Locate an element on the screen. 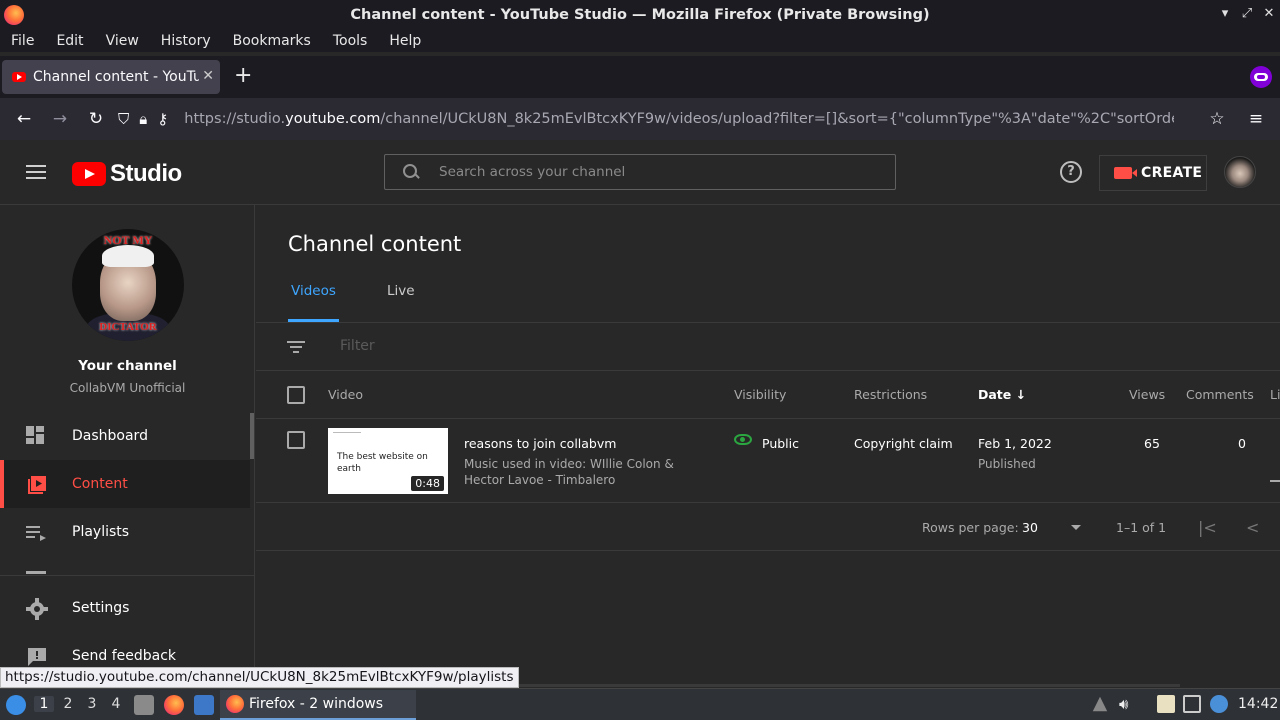 The height and width of the screenshot is (720, 1280). workspace-1: 1 is located at coordinates (44, 704).